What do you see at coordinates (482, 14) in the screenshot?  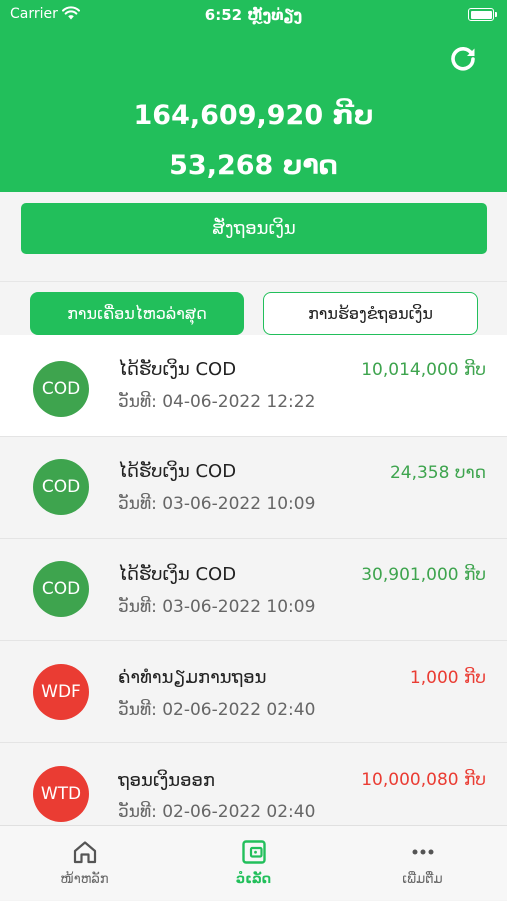 I see `battery-icon` at bounding box center [482, 14].